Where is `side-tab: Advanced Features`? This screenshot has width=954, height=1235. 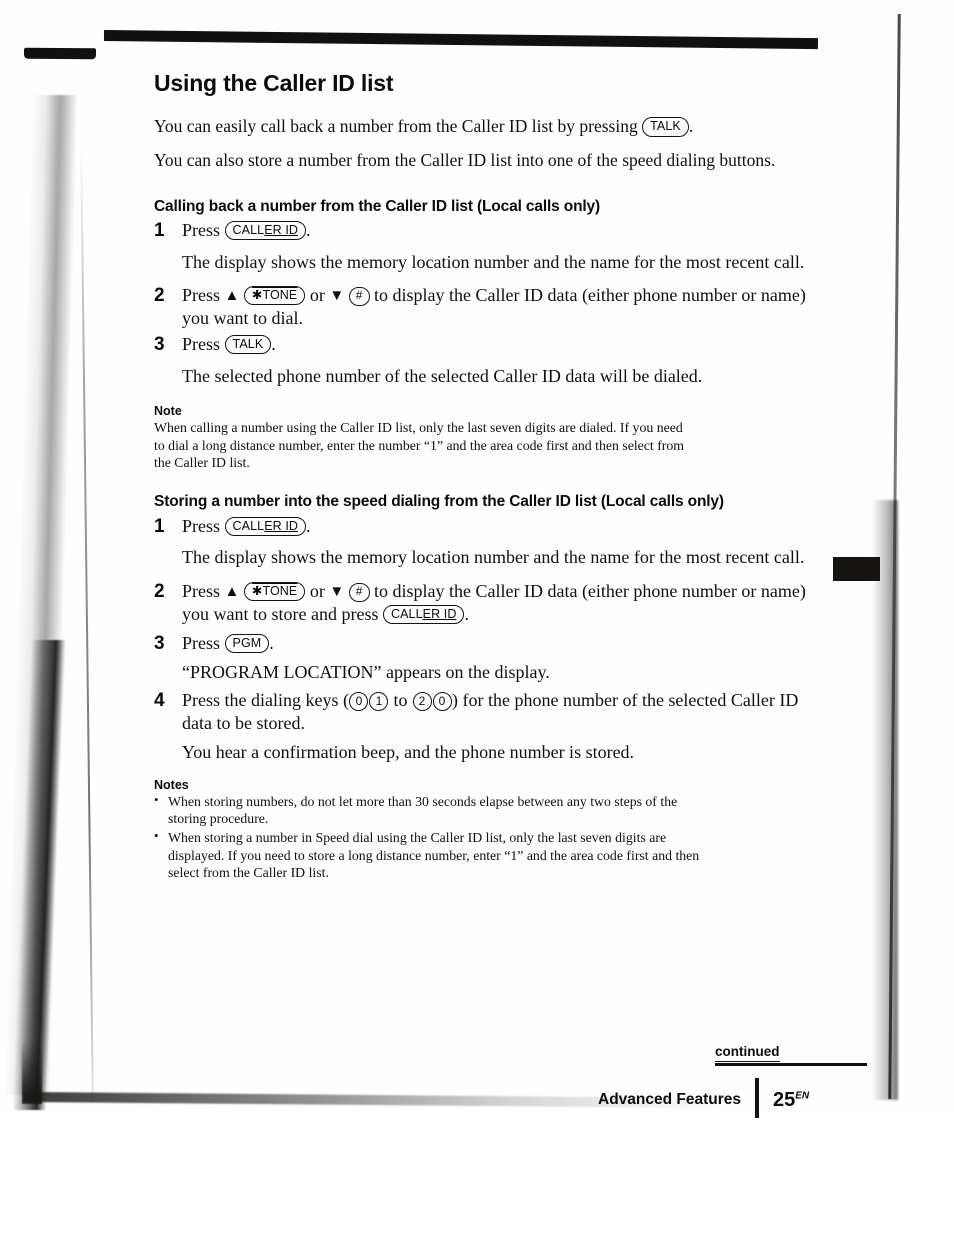 side-tab: Advanced Features is located at coordinates (856, 569).